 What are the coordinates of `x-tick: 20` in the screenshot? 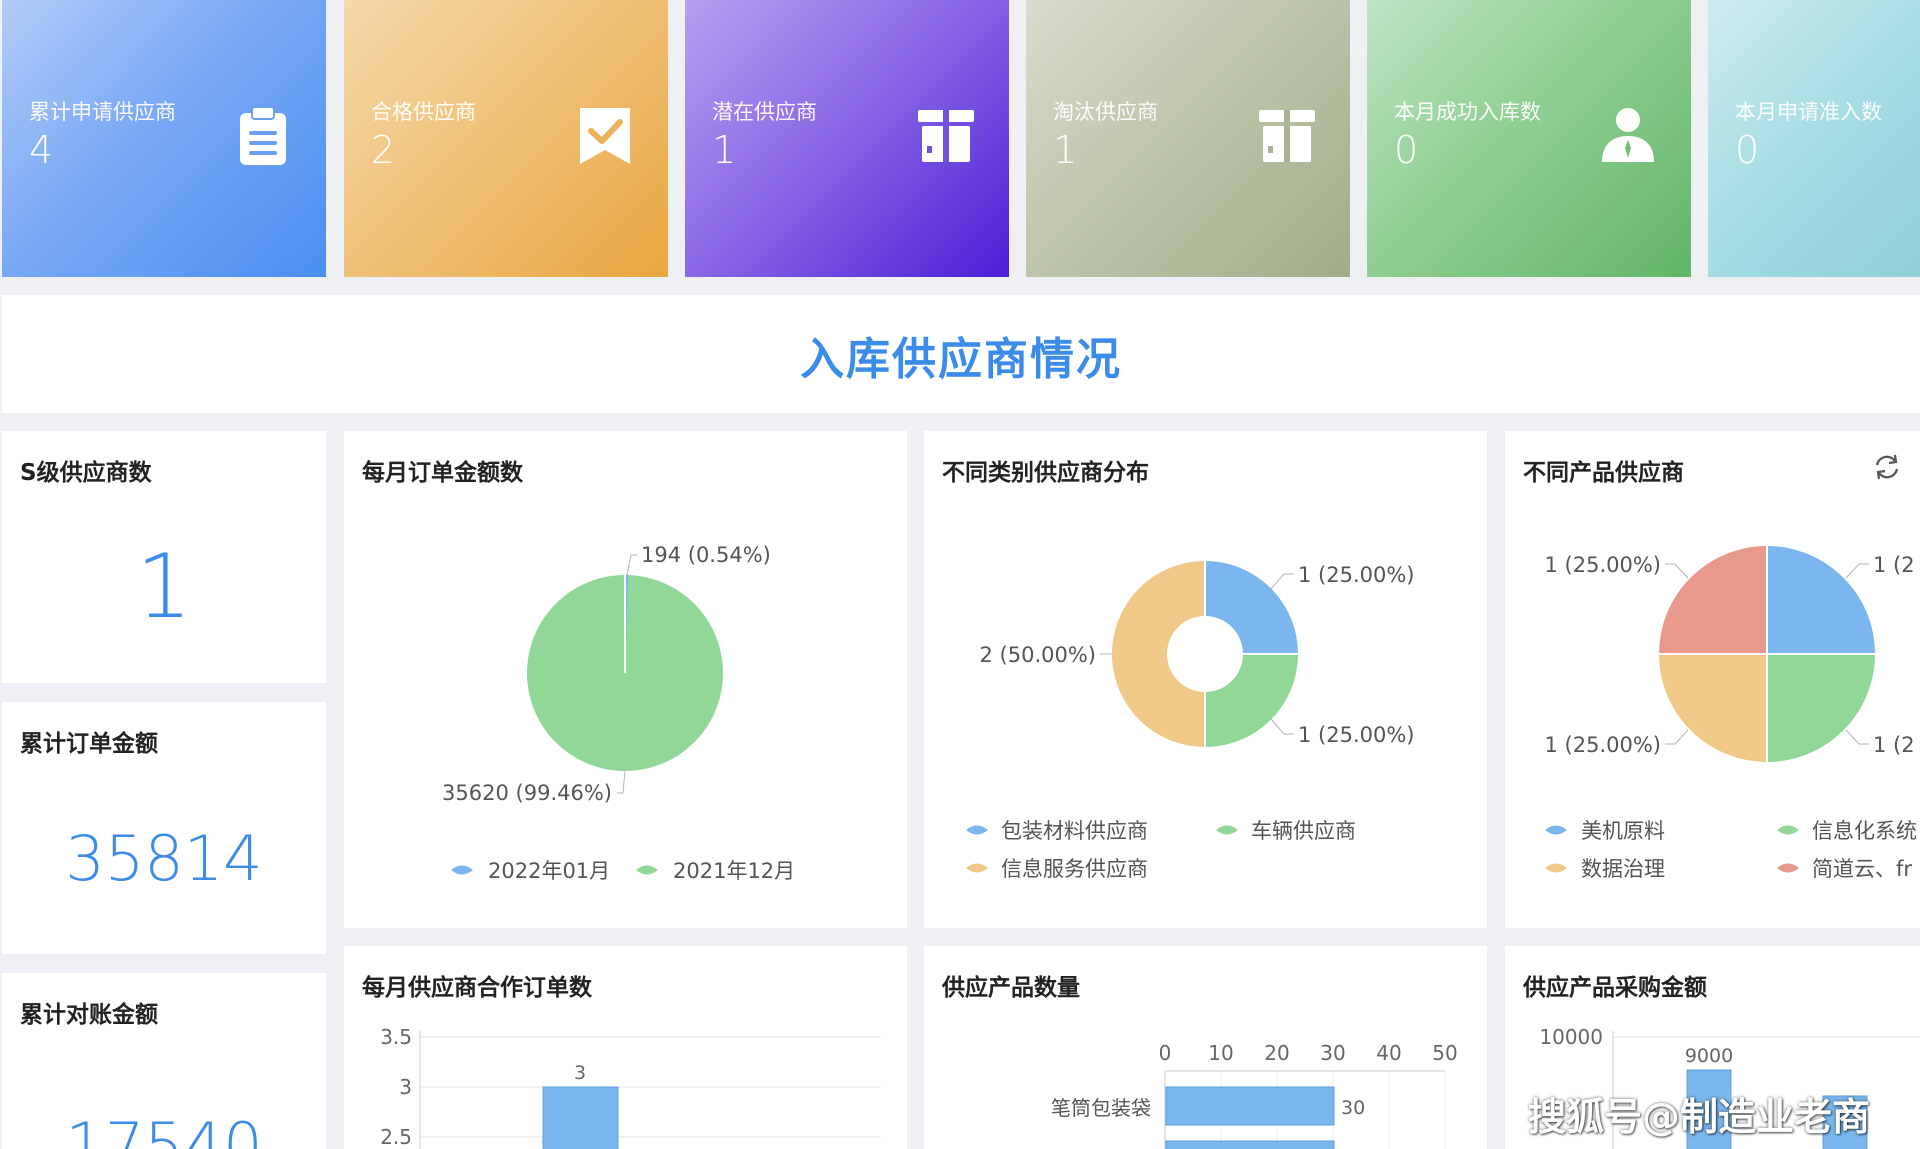 It's located at (1276, 1053).